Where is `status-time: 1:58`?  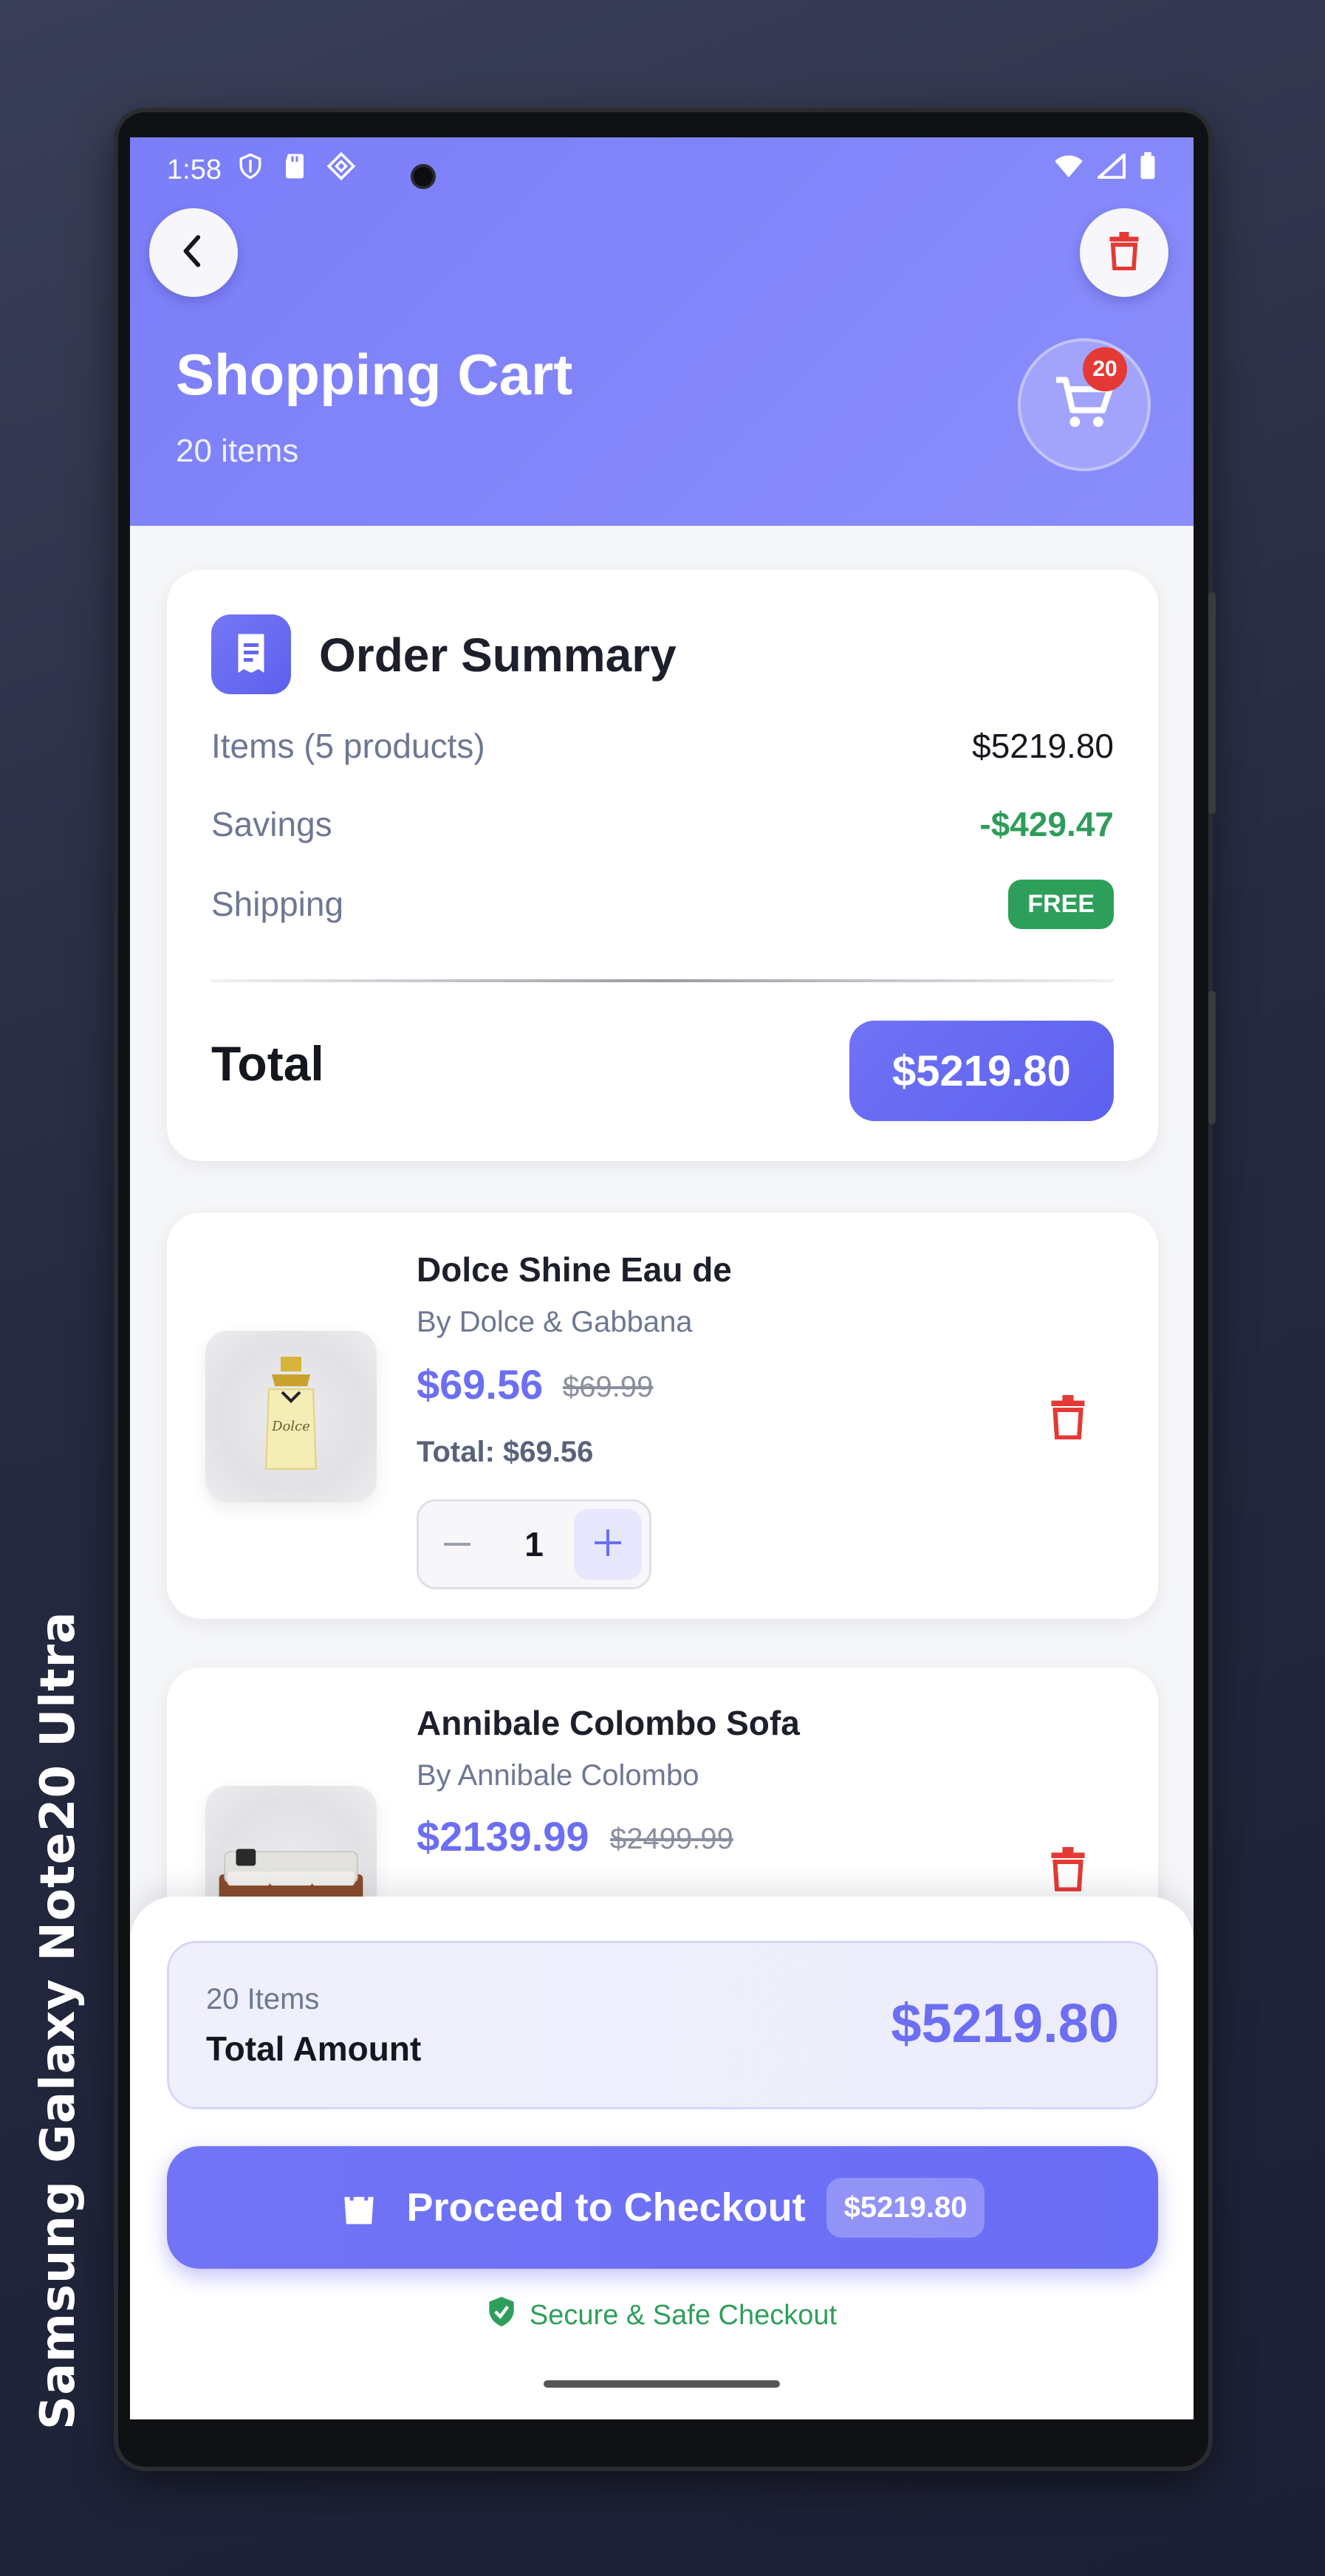
status-time: 1:58 is located at coordinates (195, 169).